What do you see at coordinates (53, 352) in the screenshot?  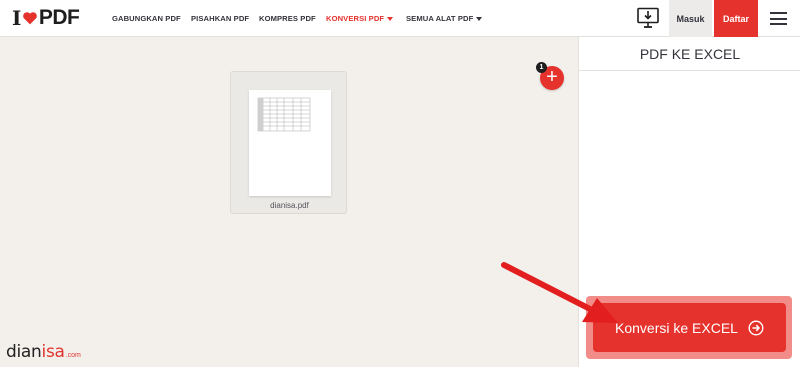 I see `watermark-part2: isa` at bounding box center [53, 352].